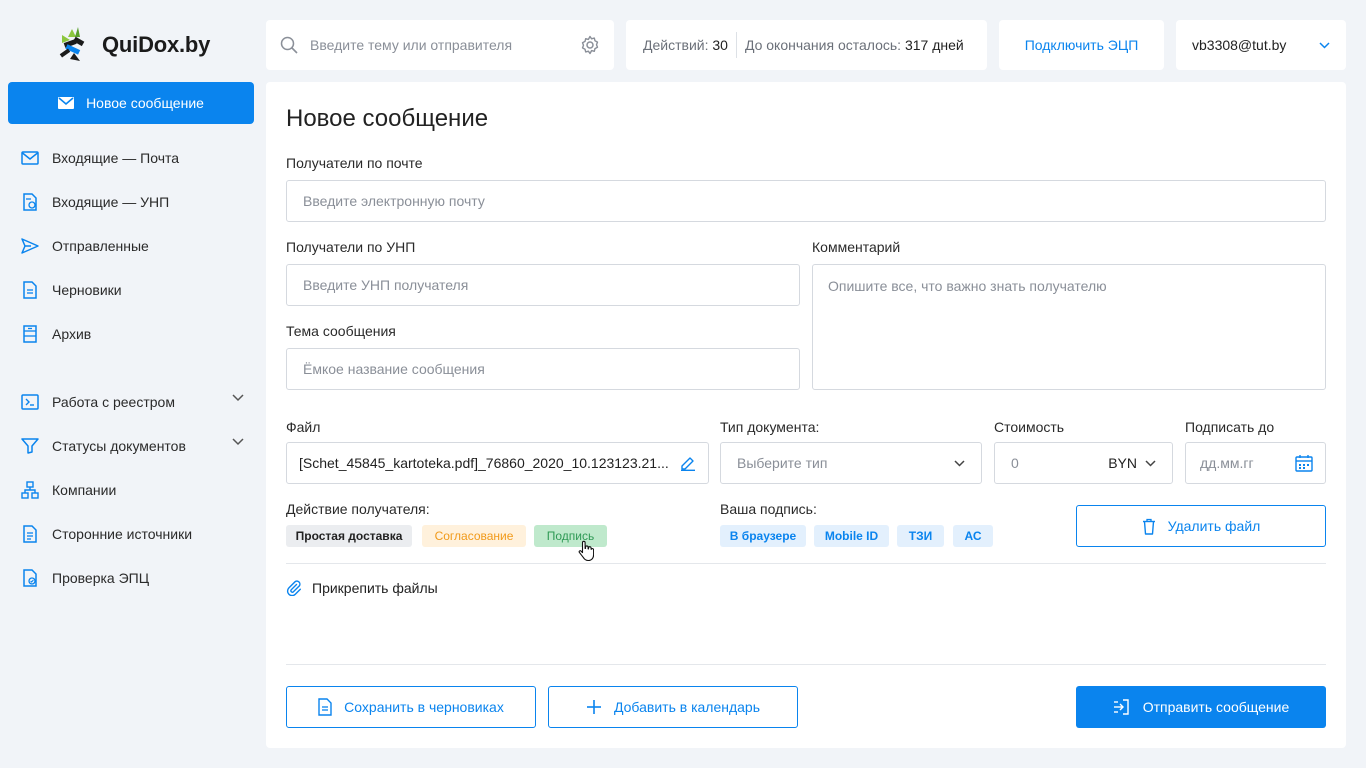 The image size is (1366, 768). I want to click on signature-tag-as: АС, so click(973, 536).